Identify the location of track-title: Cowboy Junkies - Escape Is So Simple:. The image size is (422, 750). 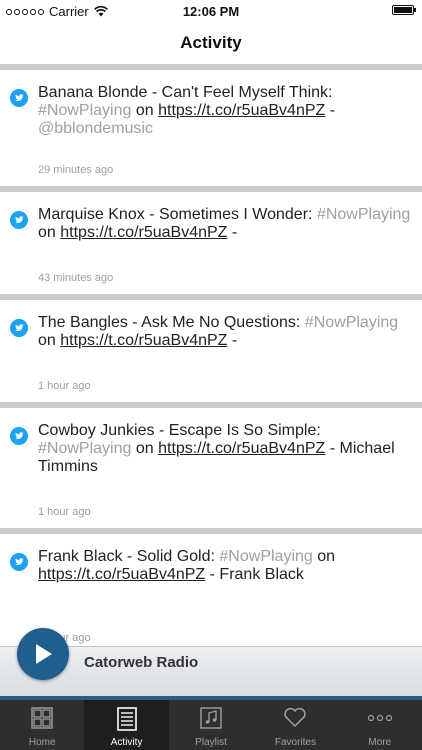
(179, 430).